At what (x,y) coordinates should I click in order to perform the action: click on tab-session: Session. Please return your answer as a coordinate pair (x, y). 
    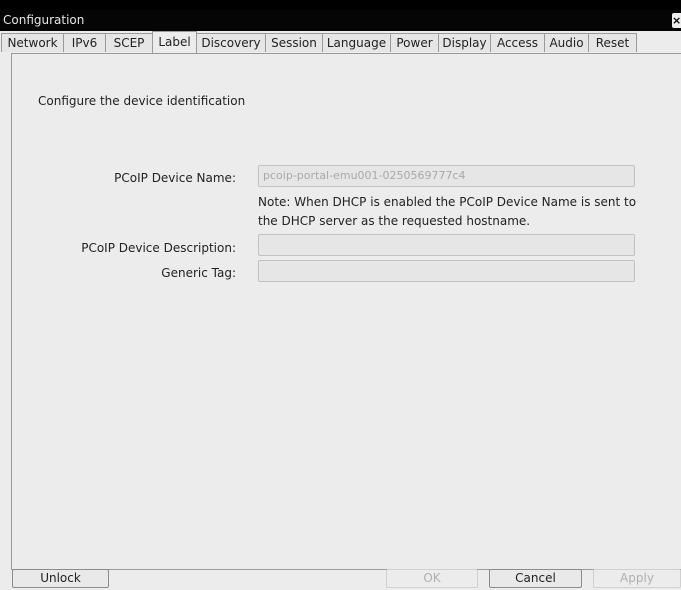
    Looking at the image, I should click on (294, 42).